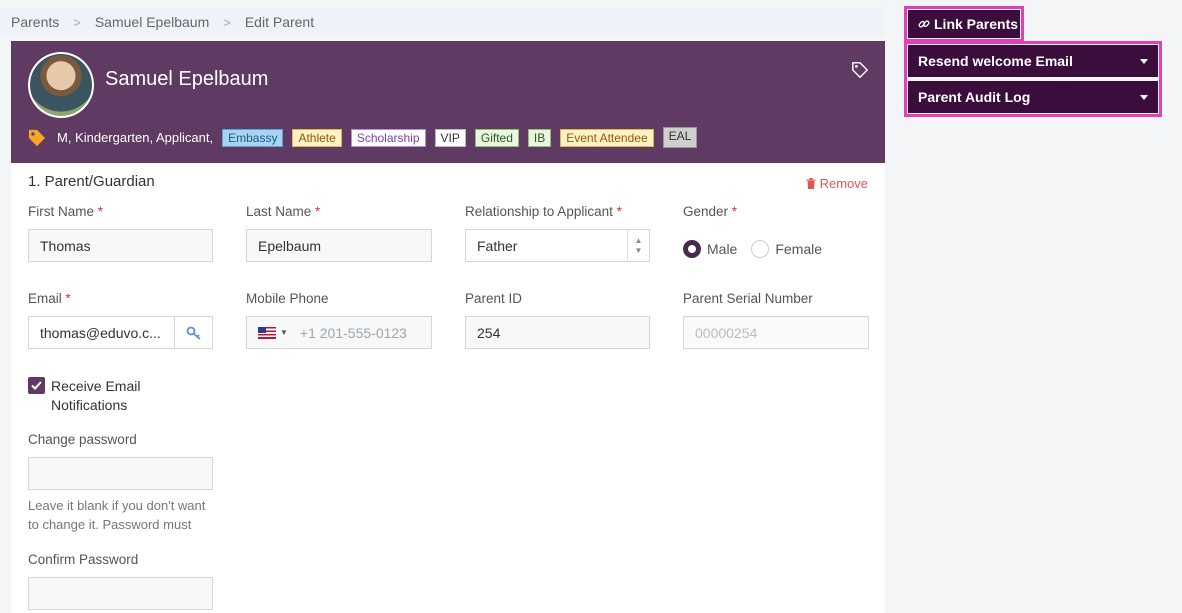  I want to click on email-label: Email *, so click(49, 298).